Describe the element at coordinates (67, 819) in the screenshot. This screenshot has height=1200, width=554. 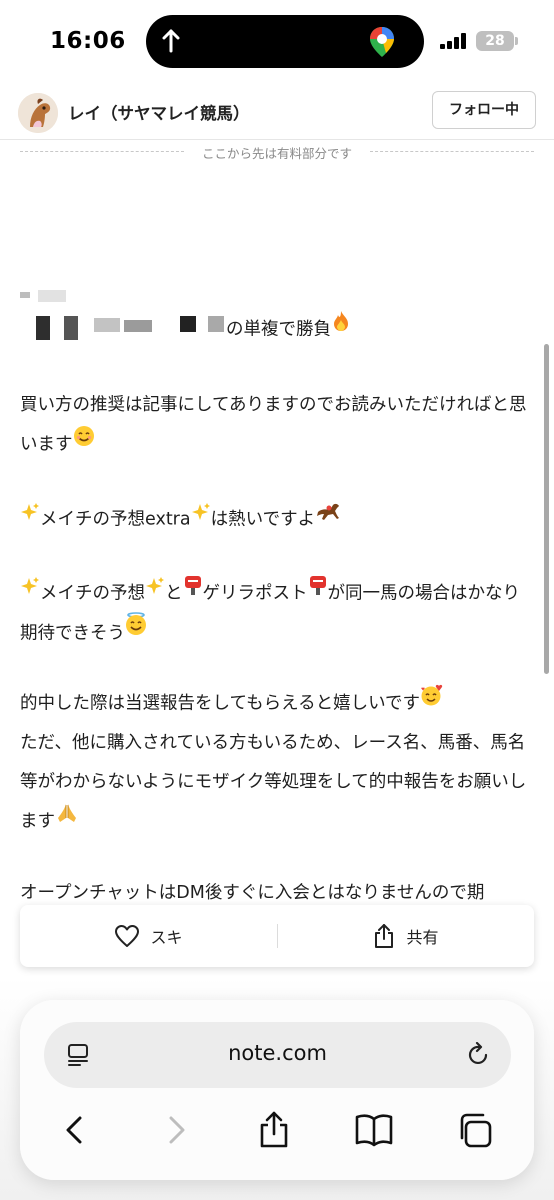
I see `folded-hands-emoji-icon` at that location.